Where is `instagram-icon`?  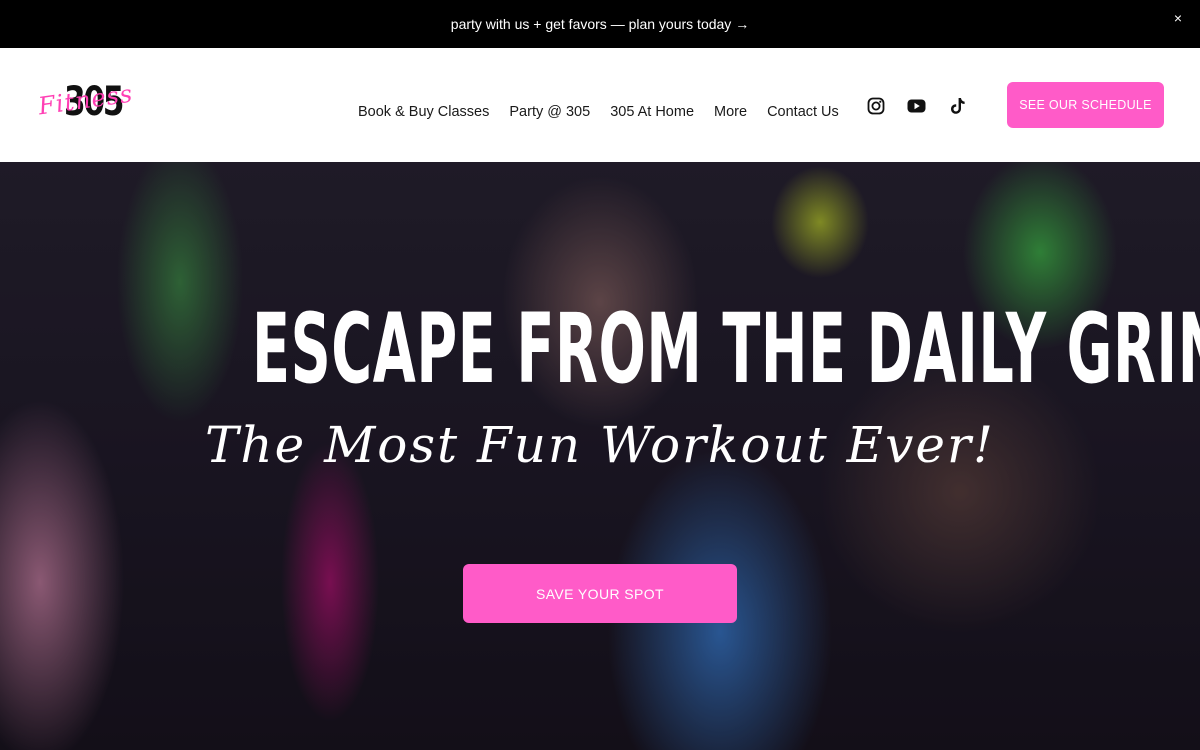 instagram-icon is located at coordinates (875, 105).